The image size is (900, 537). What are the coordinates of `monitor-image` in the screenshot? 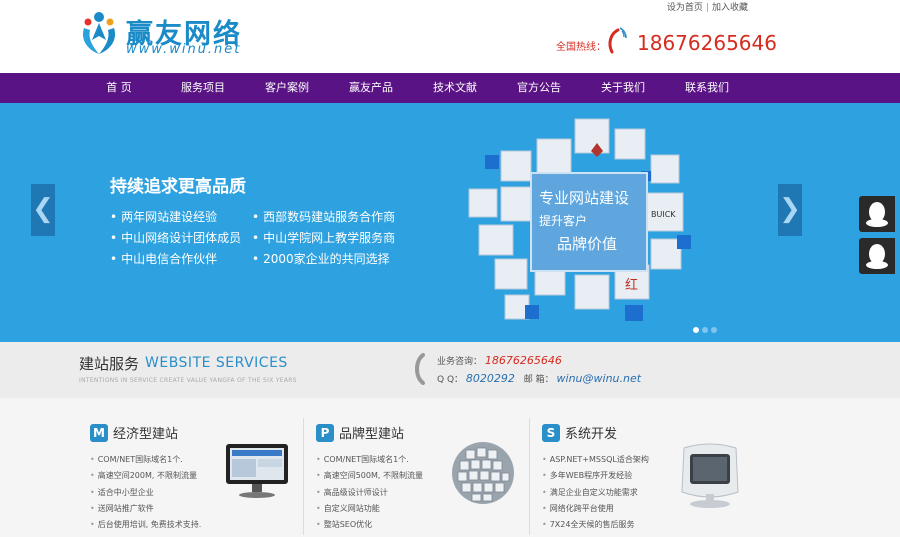 It's located at (257, 471).